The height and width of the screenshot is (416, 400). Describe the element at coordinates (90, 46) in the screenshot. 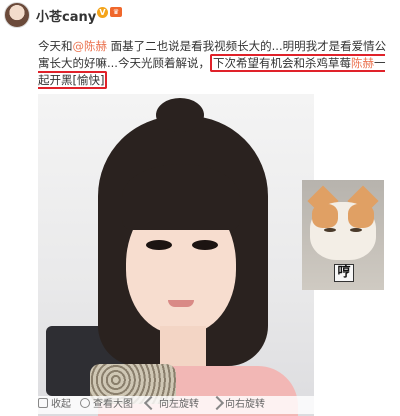

I see `mention-link: @陈赫` at that location.